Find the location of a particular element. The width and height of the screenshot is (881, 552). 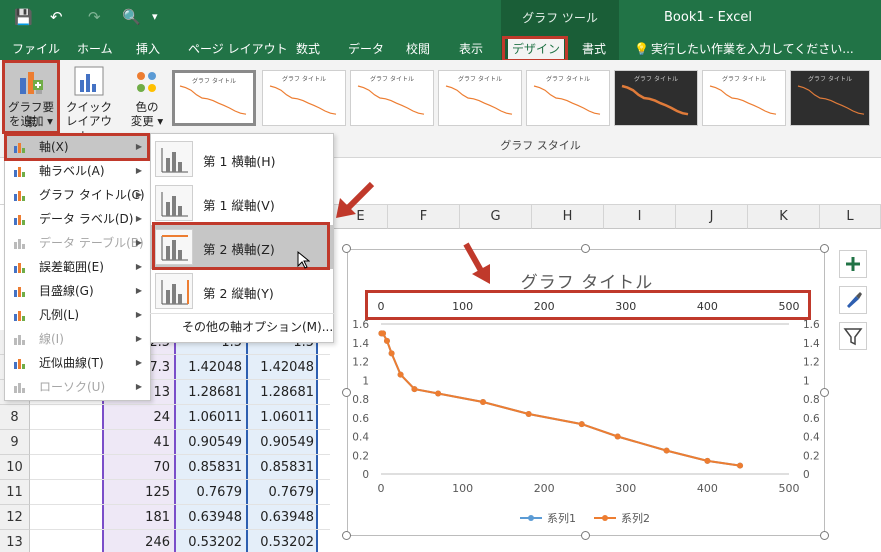

resize-handle-tr is located at coordinates (824, 248).